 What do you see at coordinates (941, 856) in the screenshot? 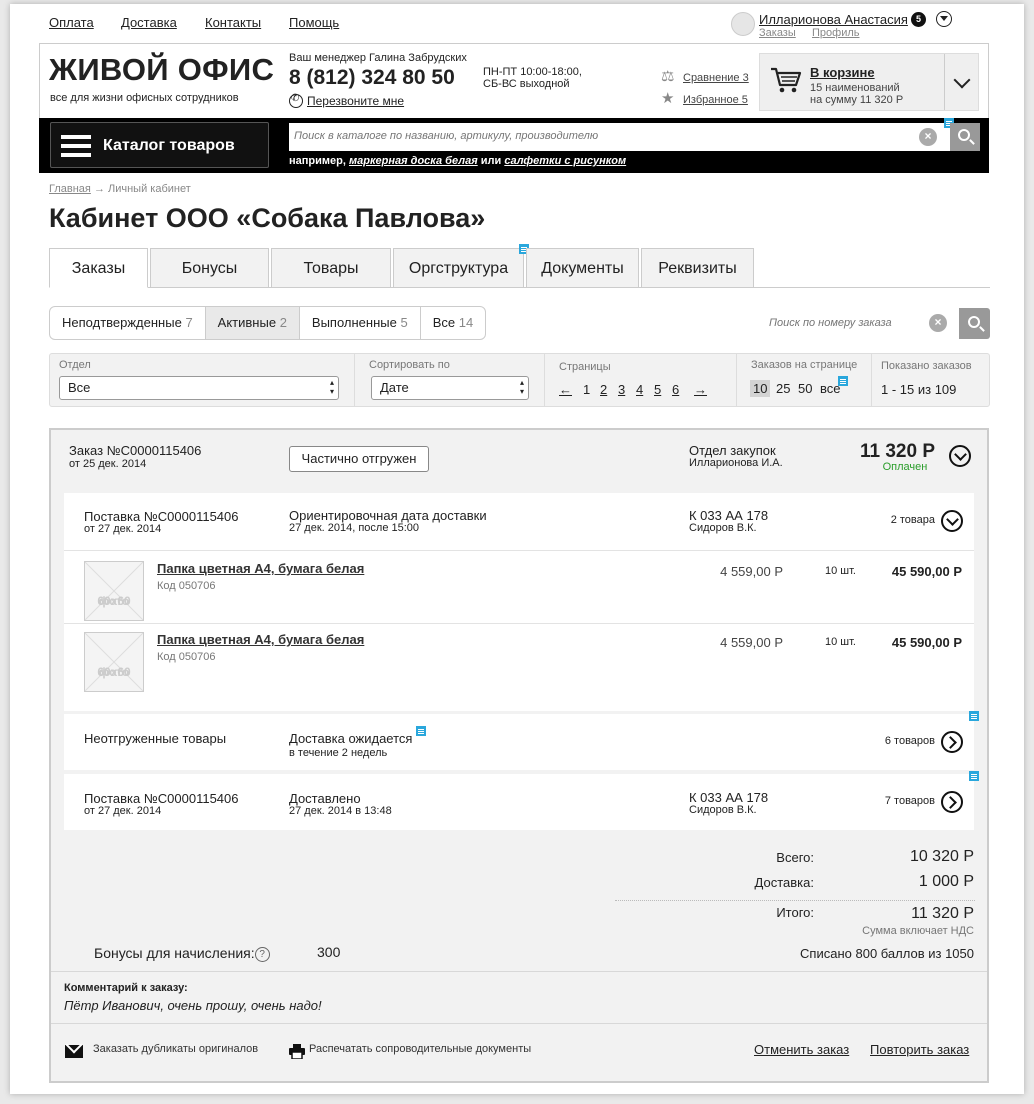
I see `subtotal-value: 10 320 Р` at bounding box center [941, 856].